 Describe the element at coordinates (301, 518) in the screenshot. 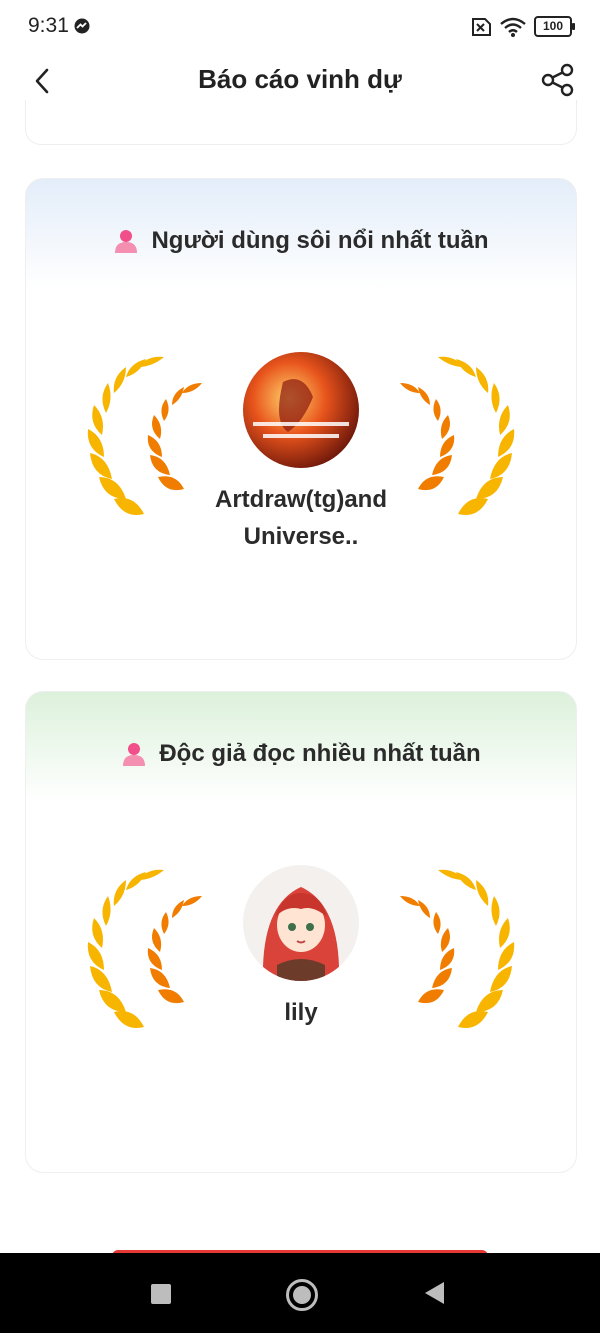

I see `winner-name: Artdraw(tg)and Universe..` at that location.